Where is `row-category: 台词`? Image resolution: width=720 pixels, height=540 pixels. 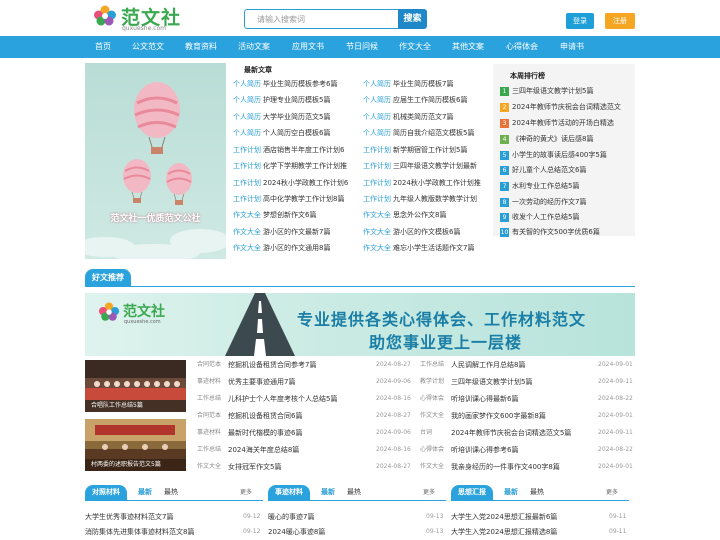
row-category: 台词 is located at coordinates (426, 433).